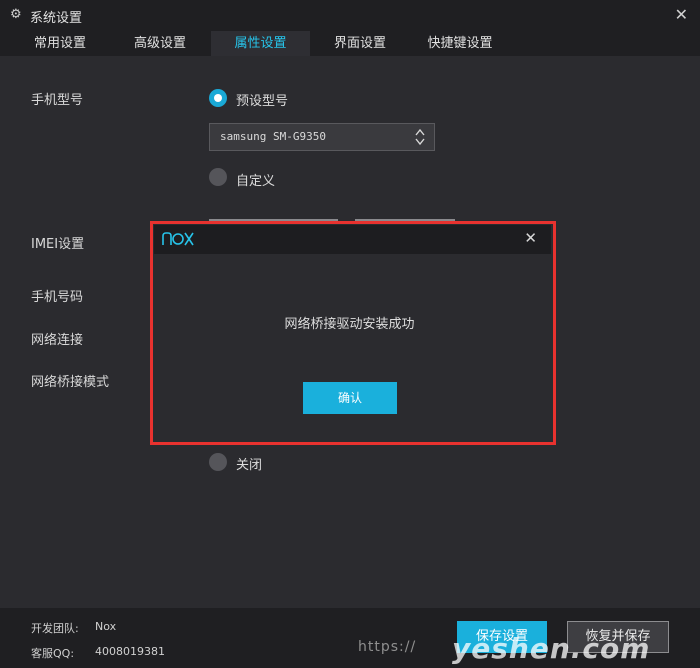 Image resolution: width=700 pixels, height=668 pixels. What do you see at coordinates (57, 297) in the screenshot?
I see `phone-number-label: 手机号码` at bounding box center [57, 297].